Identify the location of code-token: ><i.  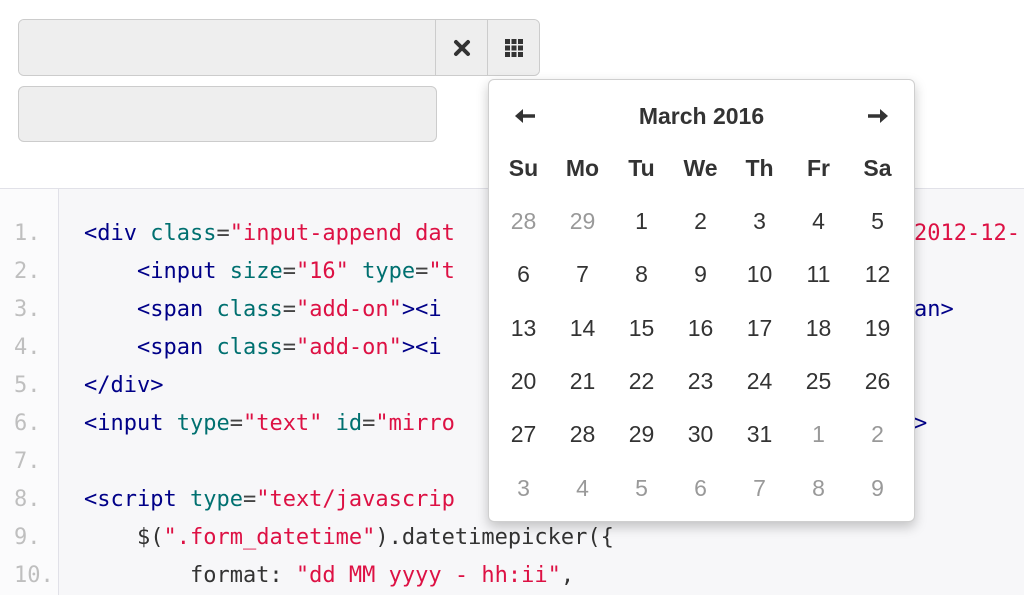
(421, 347).